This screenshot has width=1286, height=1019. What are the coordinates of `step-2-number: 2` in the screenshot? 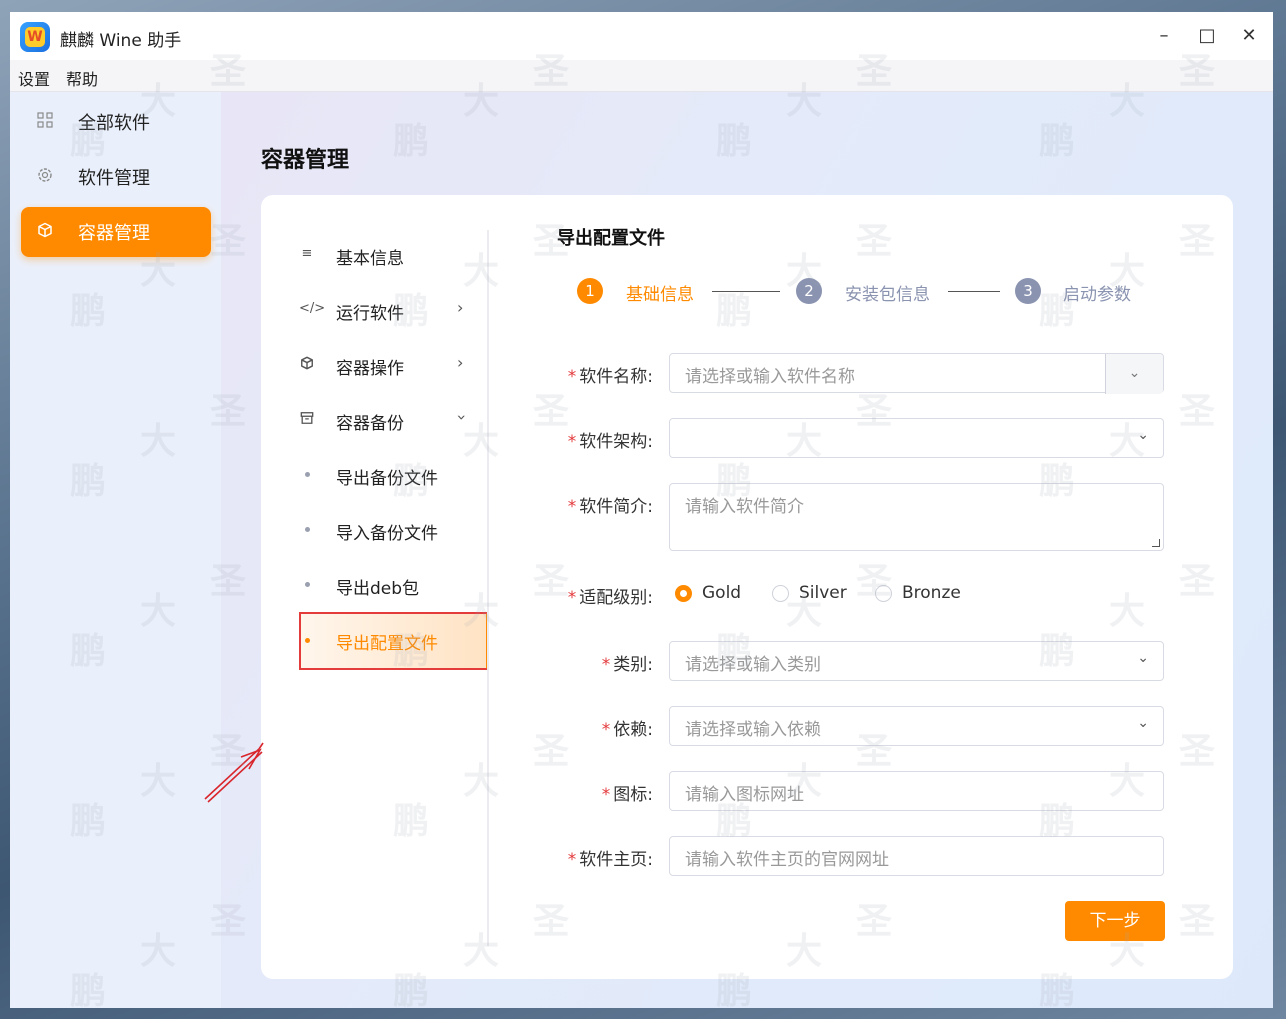 It's located at (809, 291).